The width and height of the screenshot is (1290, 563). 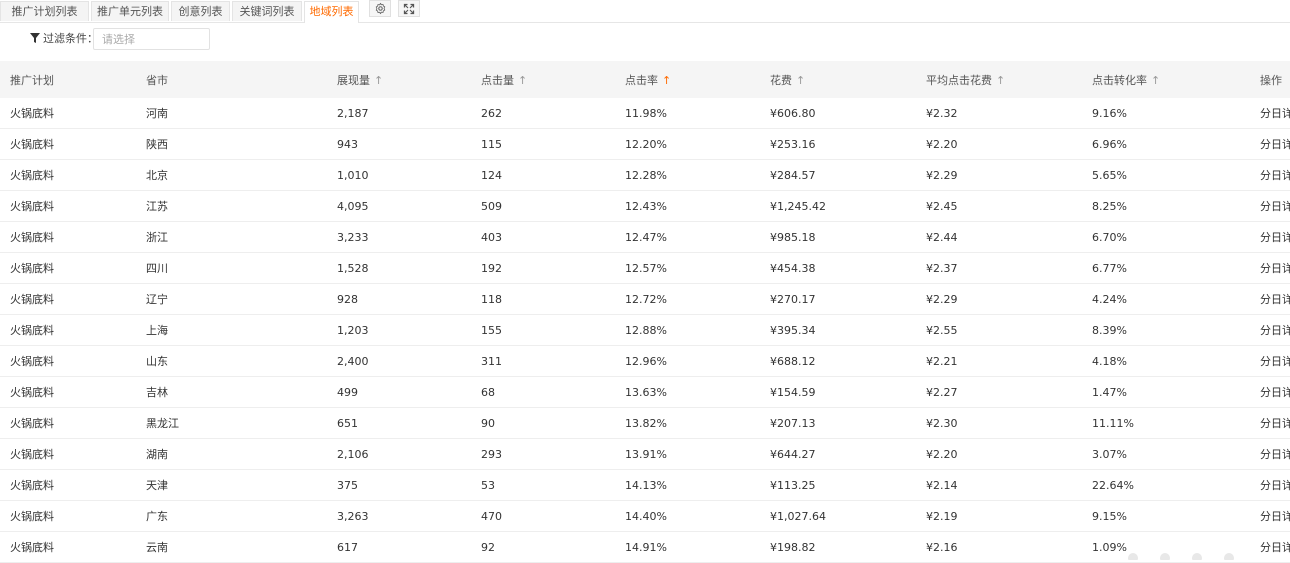 What do you see at coordinates (200, 11) in the screenshot?
I see `tab-creative-list: 创意列表` at bounding box center [200, 11].